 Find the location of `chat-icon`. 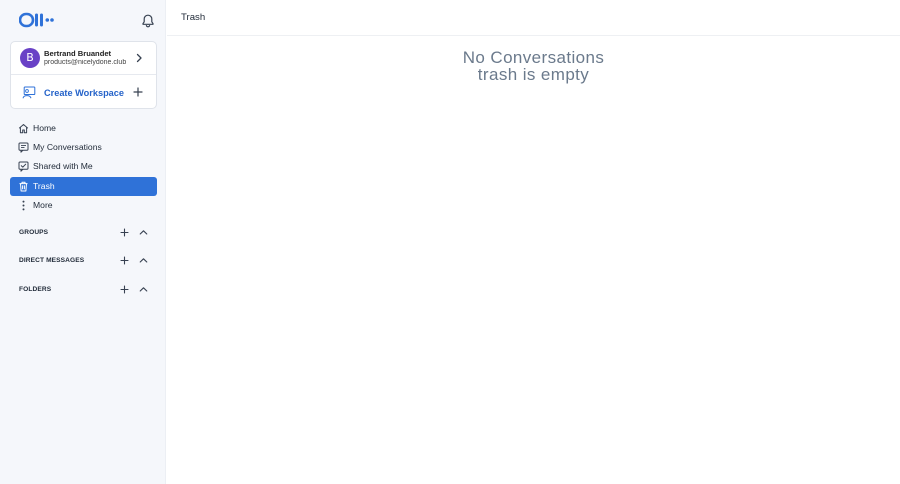

chat-icon is located at coordinates (23, 147).